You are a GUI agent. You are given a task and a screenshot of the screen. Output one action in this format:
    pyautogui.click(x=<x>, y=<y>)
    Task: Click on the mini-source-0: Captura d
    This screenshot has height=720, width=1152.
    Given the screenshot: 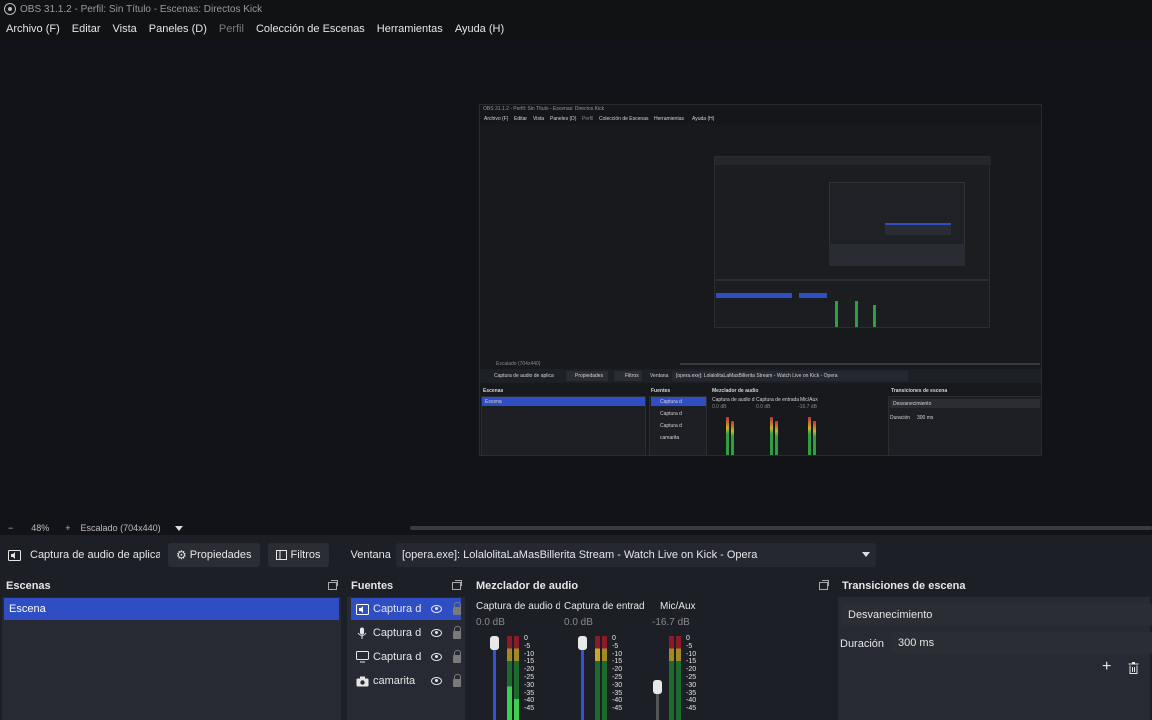 What is the action you would take?
    pyautogui.click(x=671, y=402)
    